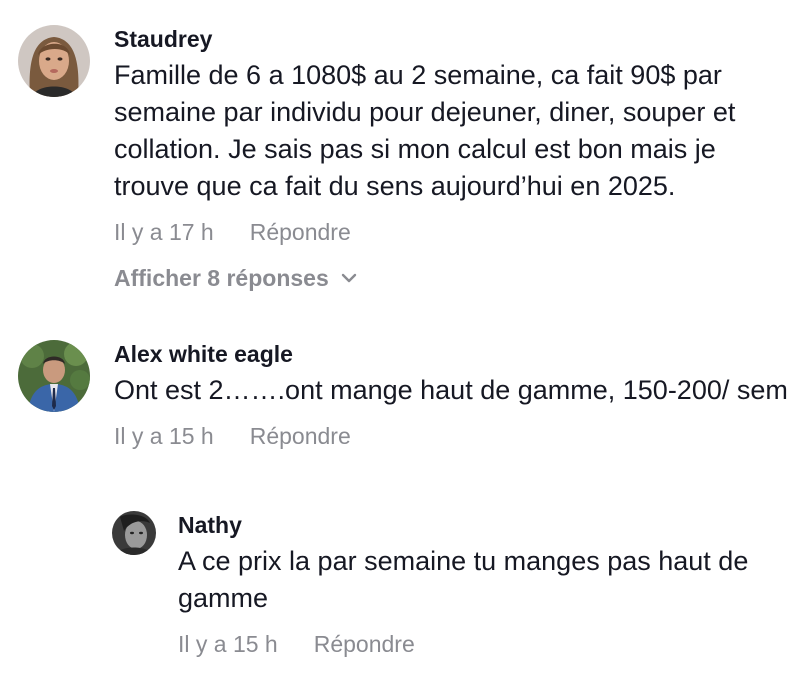 The image size is (806, 684). I want to click on comment-username: Nathy, so click(483, 525).